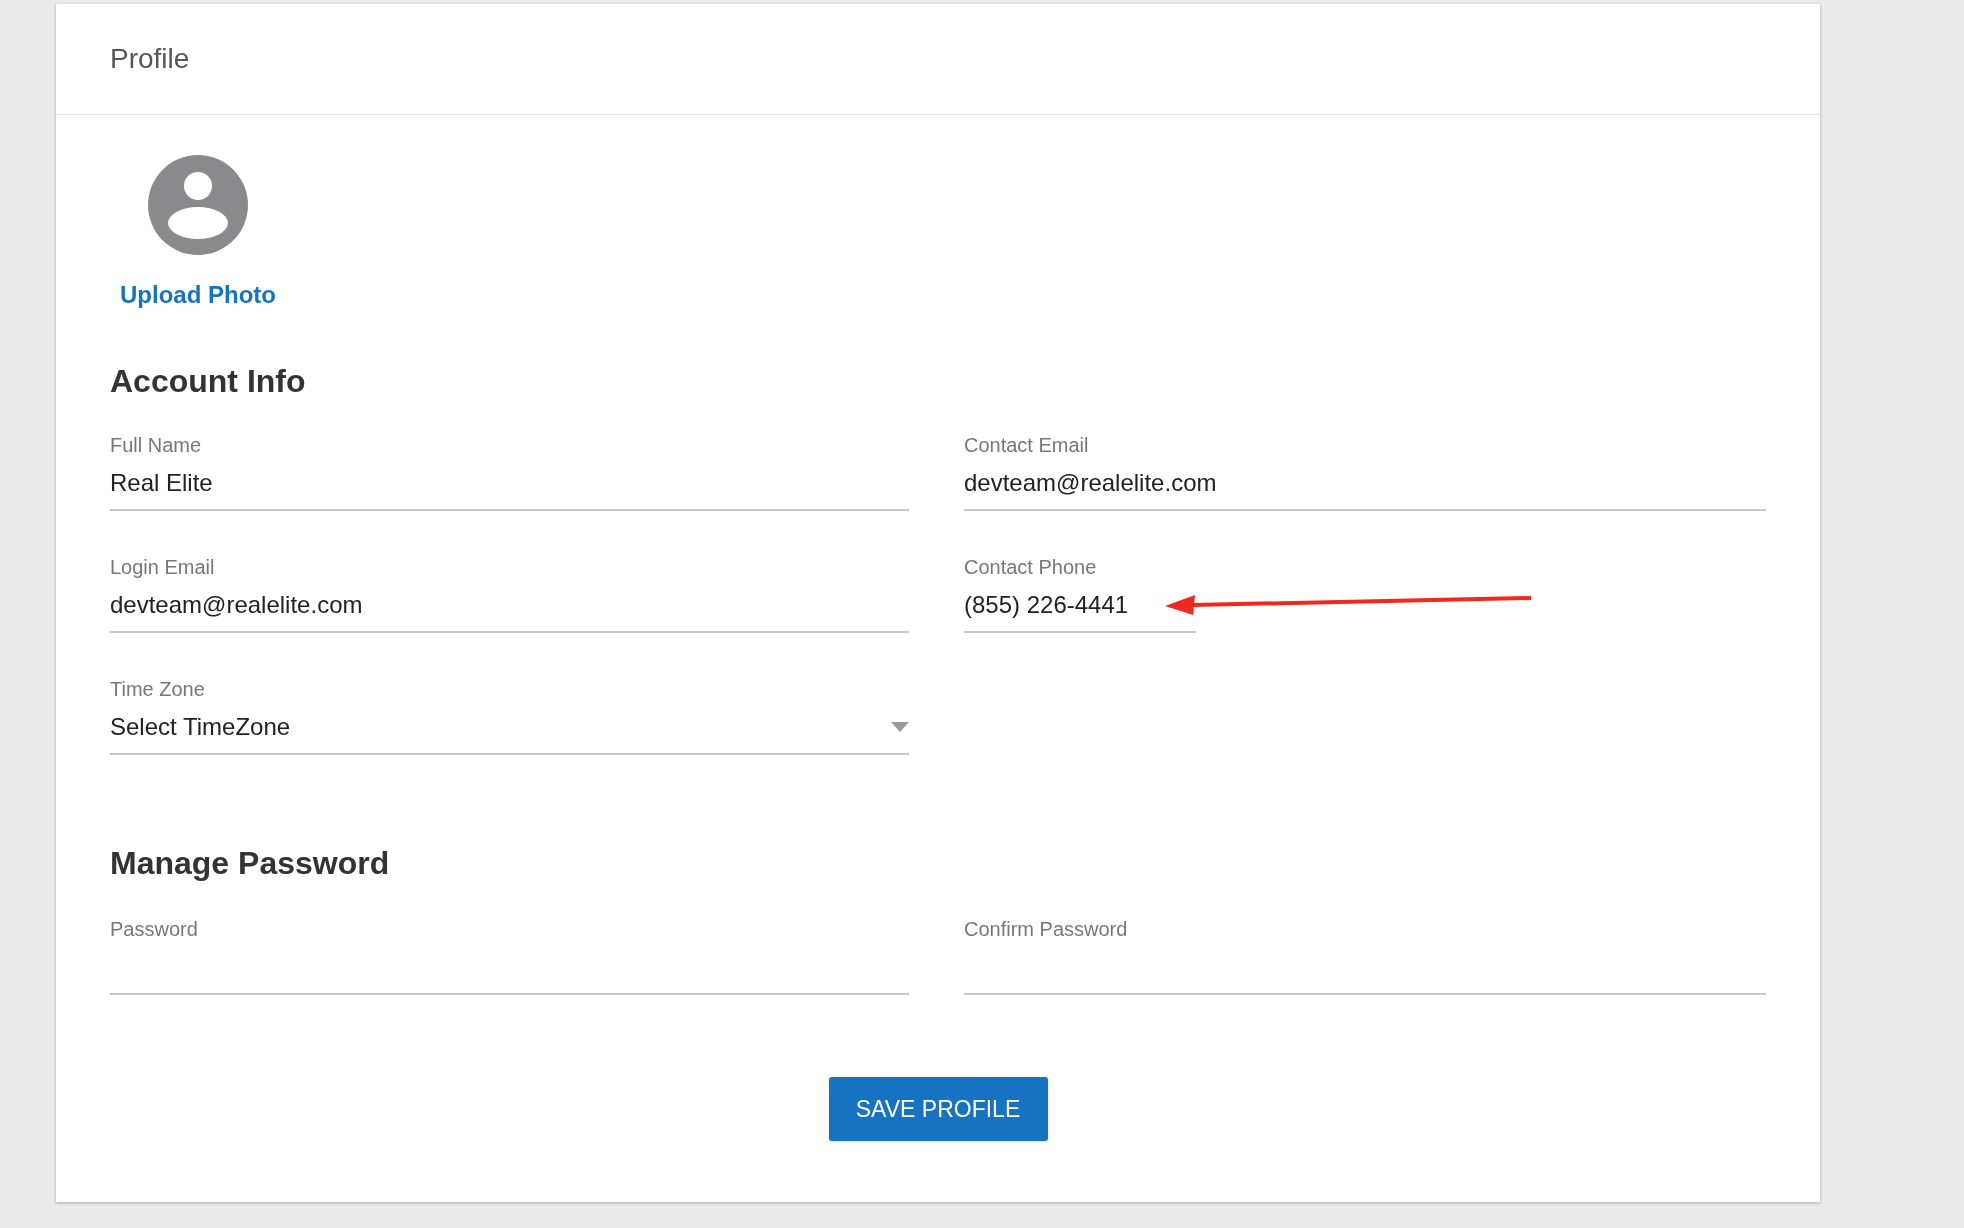  Describe the element at coordinates (198, 205) in the screenshot. I see `avatar-icon` at that location.